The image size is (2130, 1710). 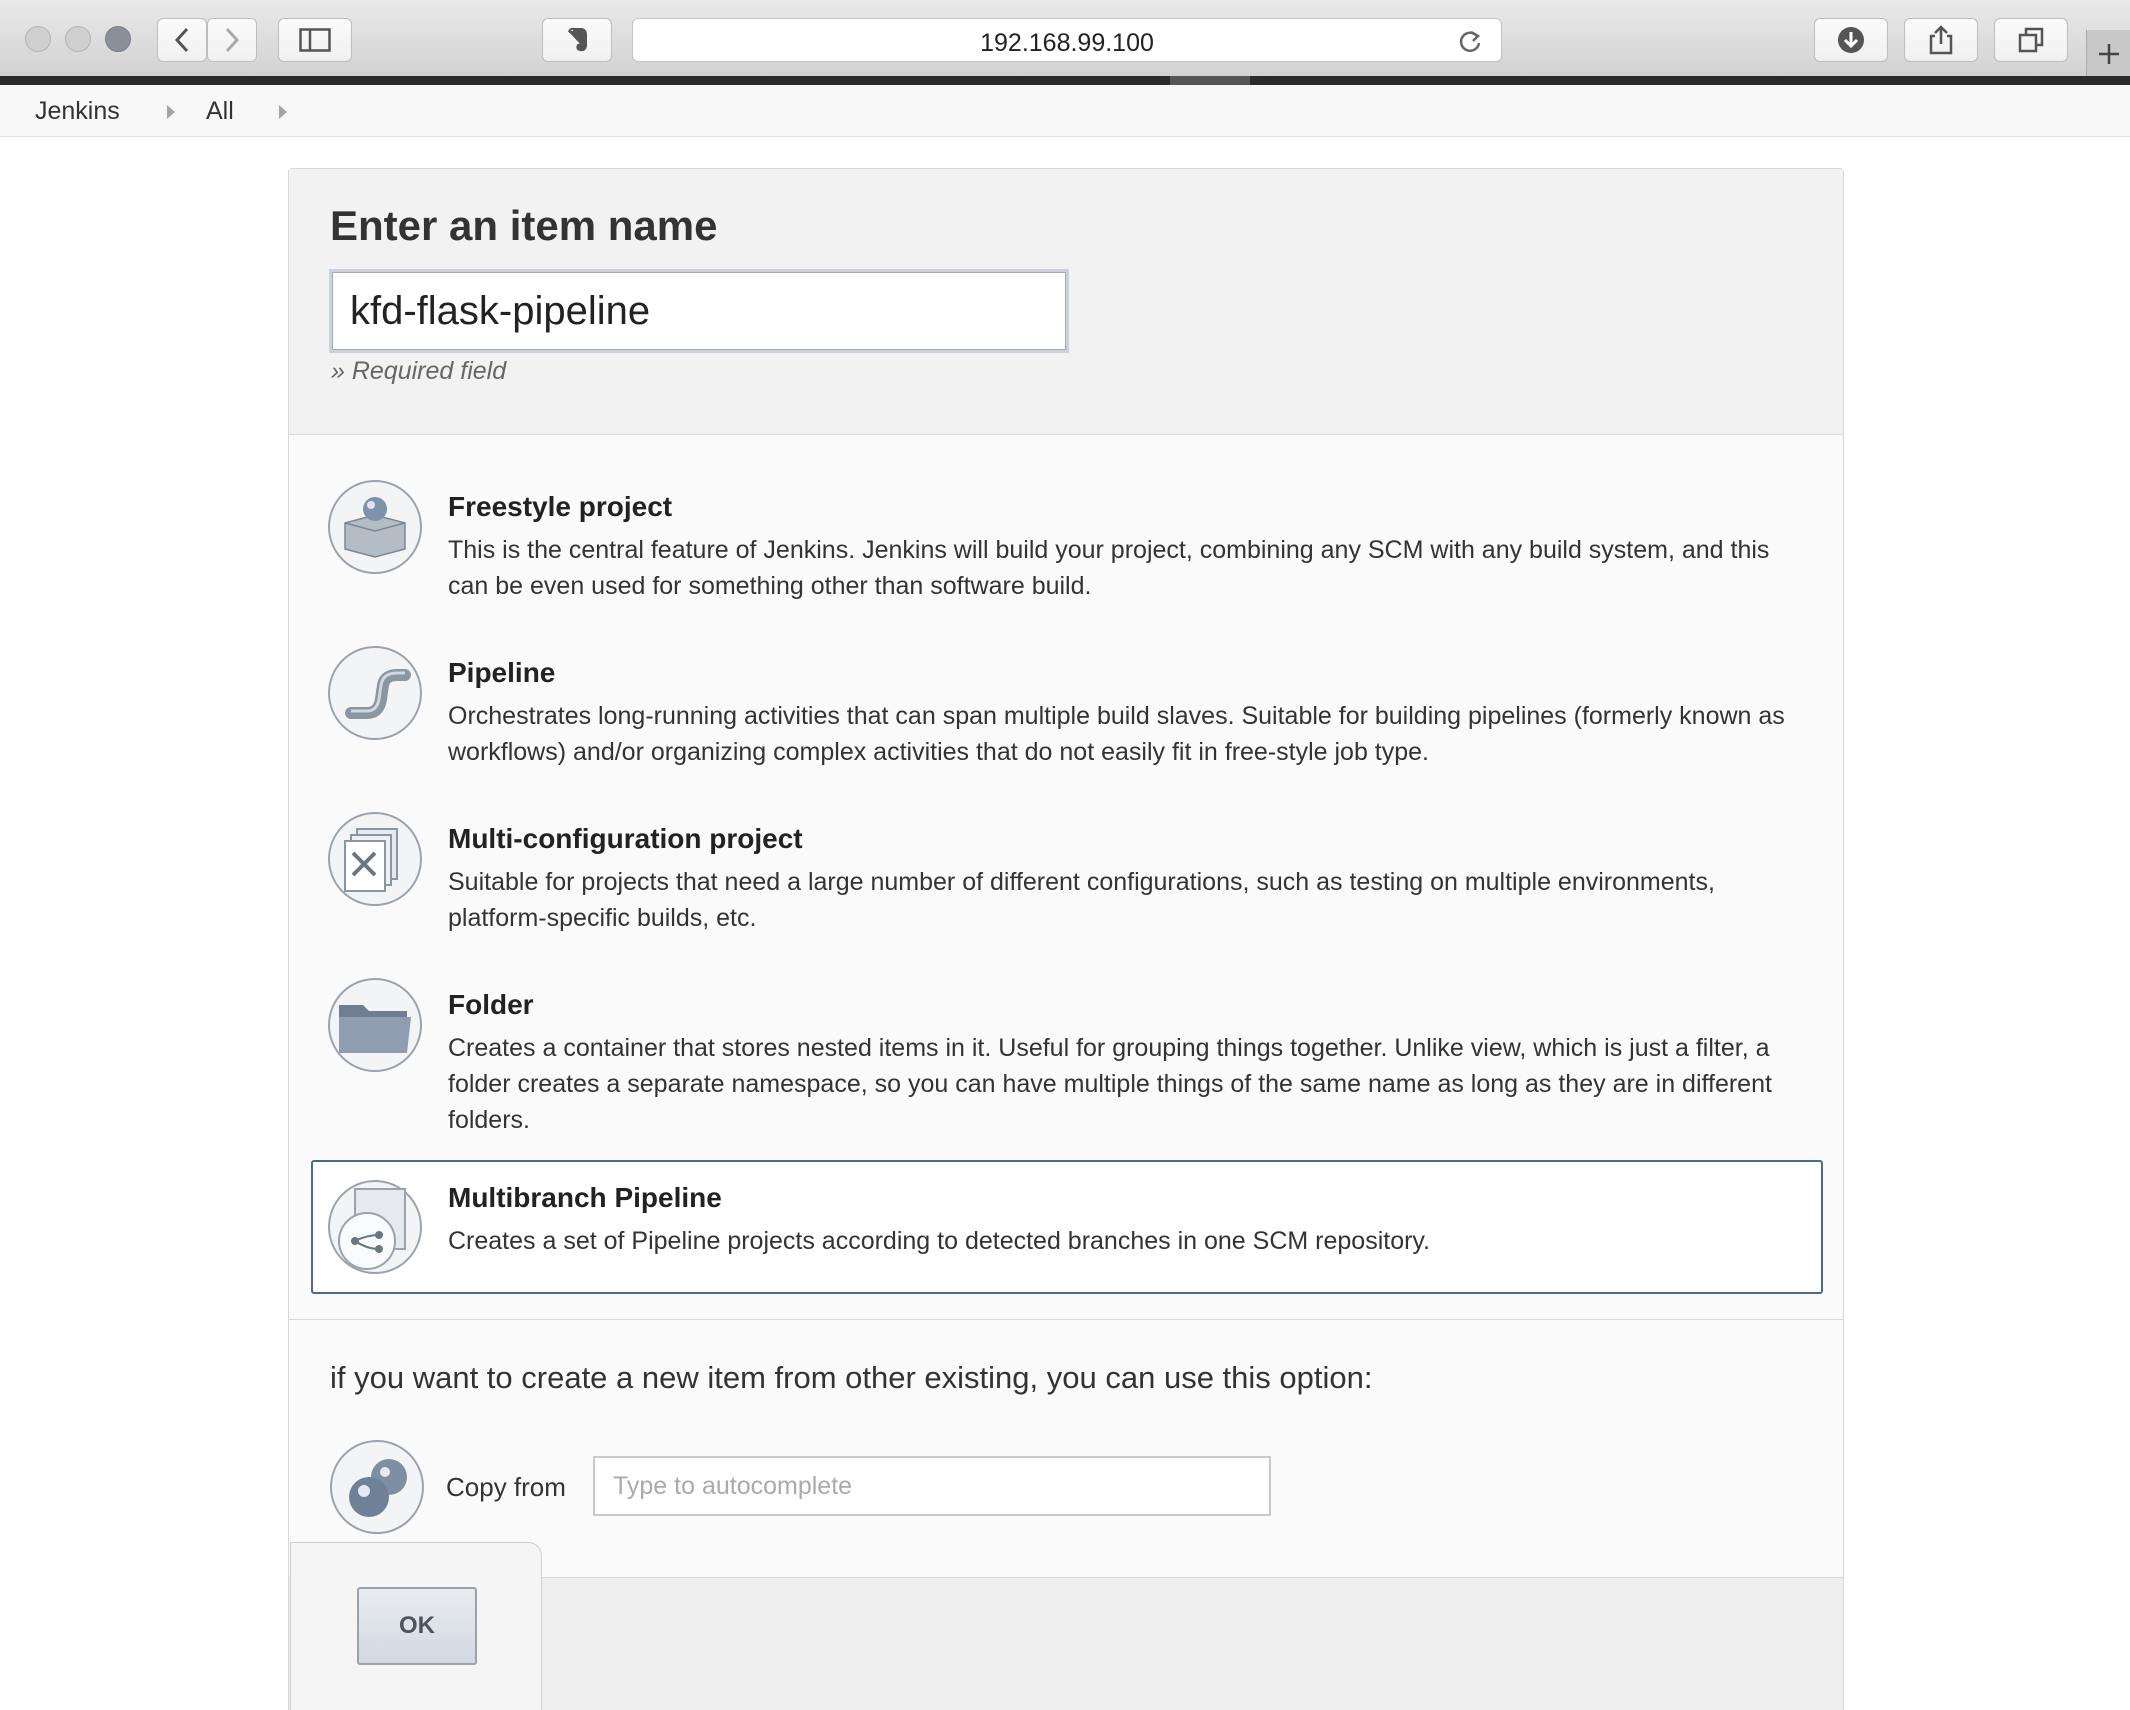 I want to click on back-button, so click(x=182, y=40).